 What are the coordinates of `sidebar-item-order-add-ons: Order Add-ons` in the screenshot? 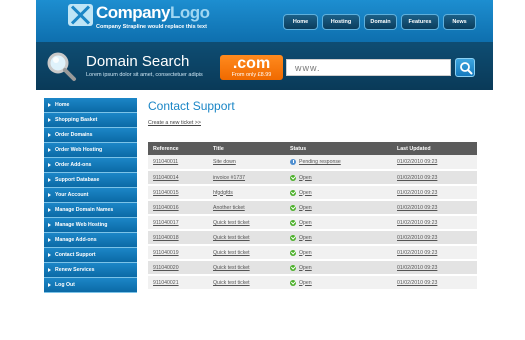 It's located at (90, 165).